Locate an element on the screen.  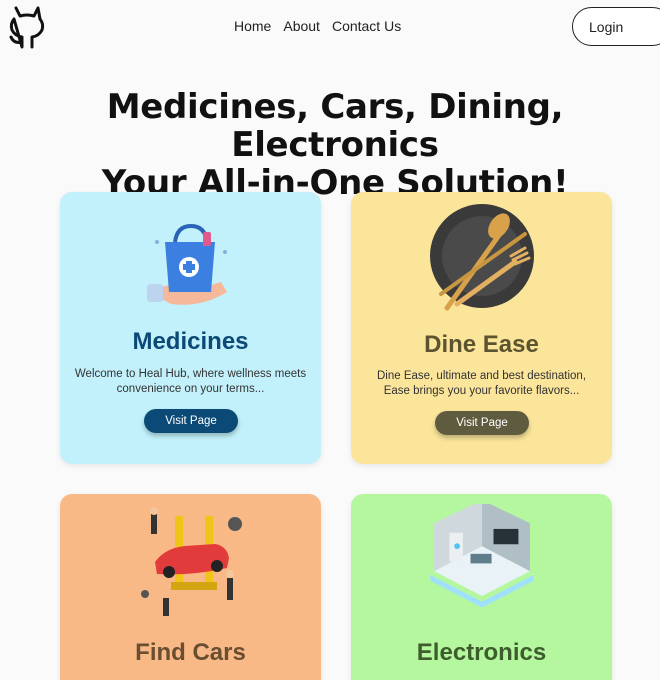
medicine-bag-icon is located at coordinates (186, 264).